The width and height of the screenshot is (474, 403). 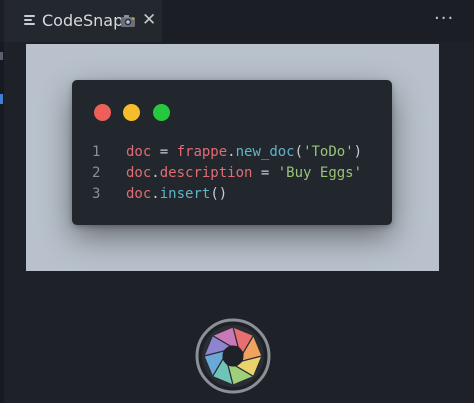 I want to click on tab-title: CodeSnap, so click(x=83, y=20).